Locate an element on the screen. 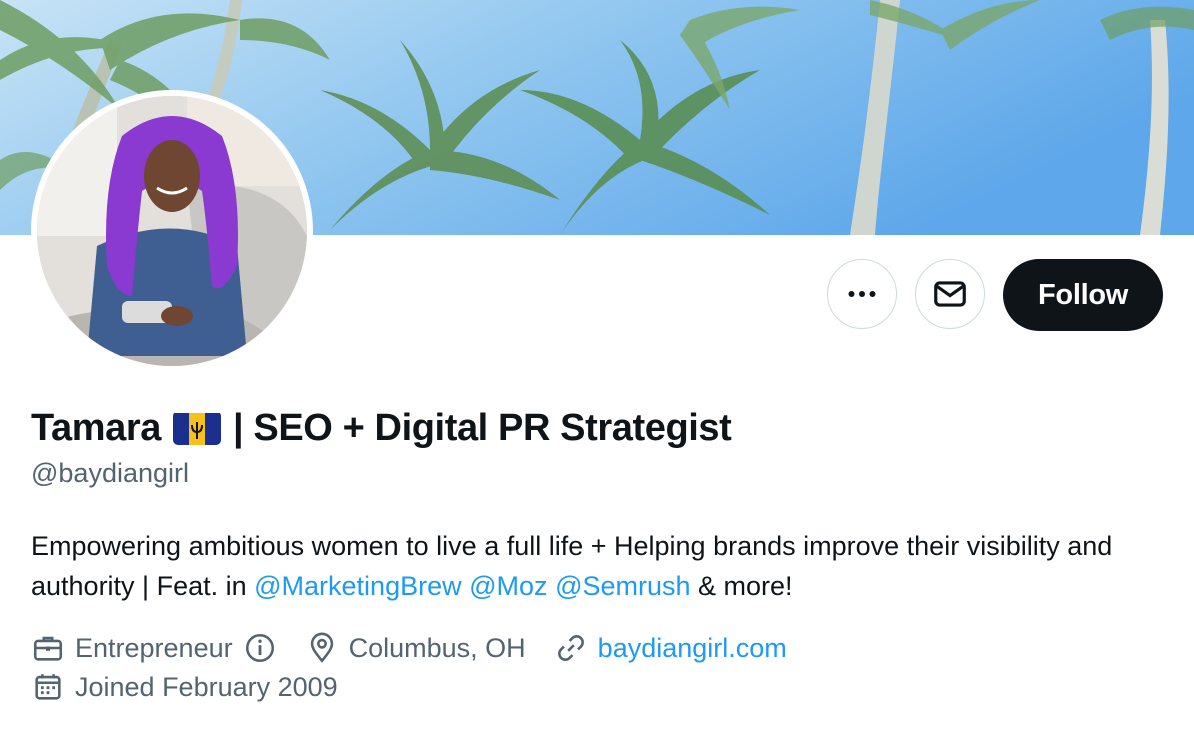 This screenshot has height=740, width=1194. profile-handle: @baydiangirl is located at coordinates (110, 473).